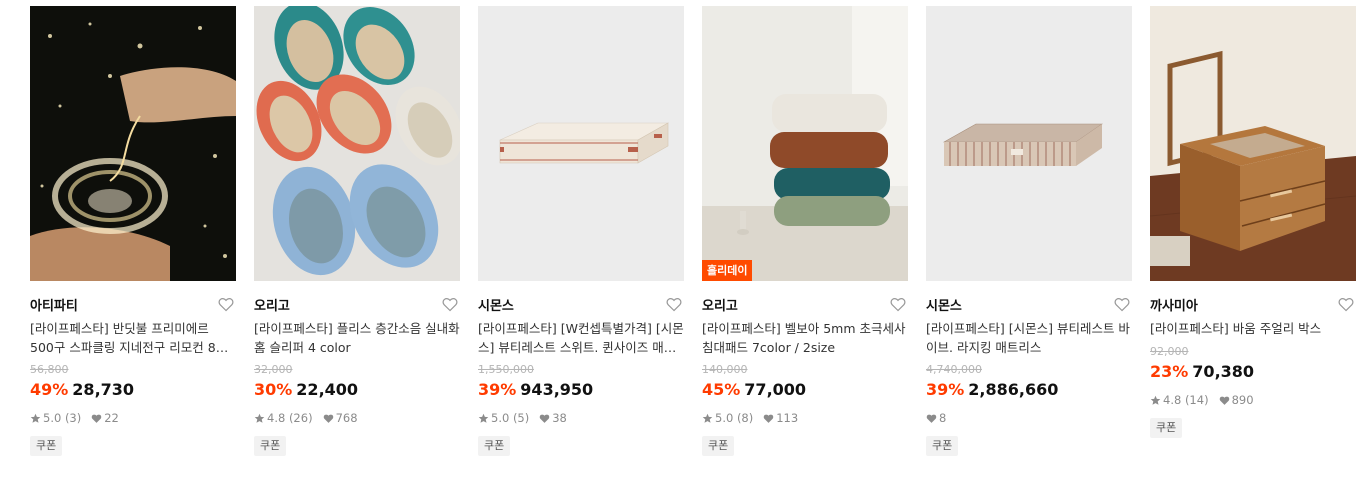 The width and height of the screenshot is (1367, 480). Describe the element at coordinates (725, 369) in the screenshot. I see `original-price: 140,000` at that location.